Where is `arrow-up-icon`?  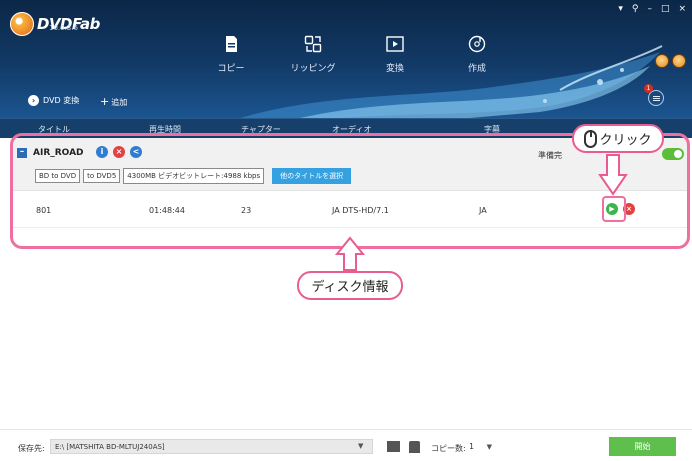 arrow-up-icon is located at coordinates (350, 253).